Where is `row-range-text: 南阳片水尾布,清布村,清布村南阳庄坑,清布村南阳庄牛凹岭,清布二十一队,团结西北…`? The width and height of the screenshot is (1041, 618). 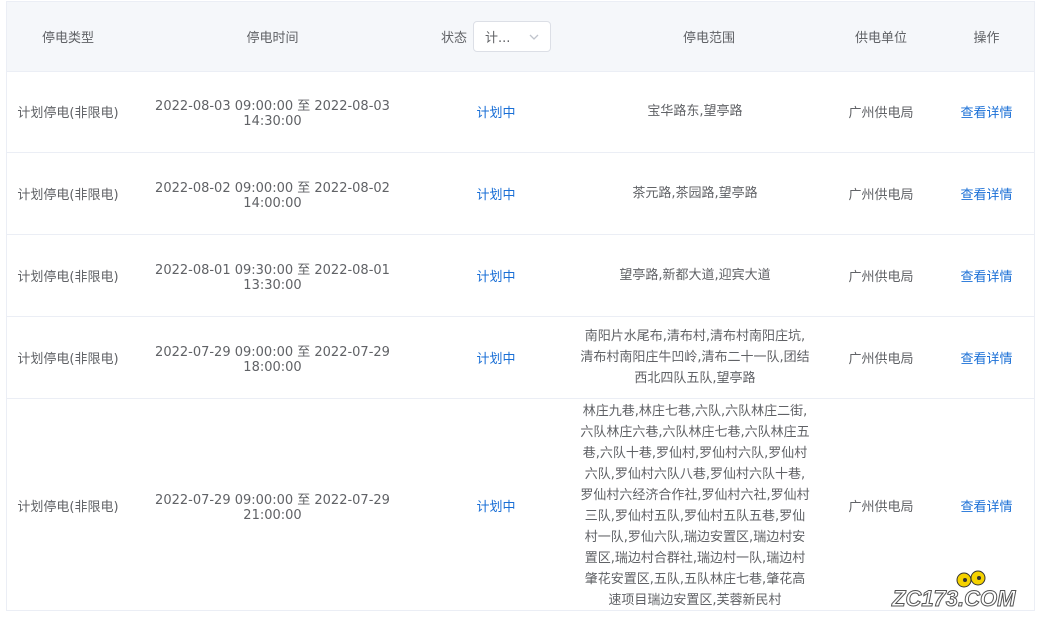
row-range-text: 南阳片水尾布,清布村,清布村南阳庄坑,清布村南阳庄牛凹岭,清布二十一队,团结西北… is located at coordinates (695, 357).